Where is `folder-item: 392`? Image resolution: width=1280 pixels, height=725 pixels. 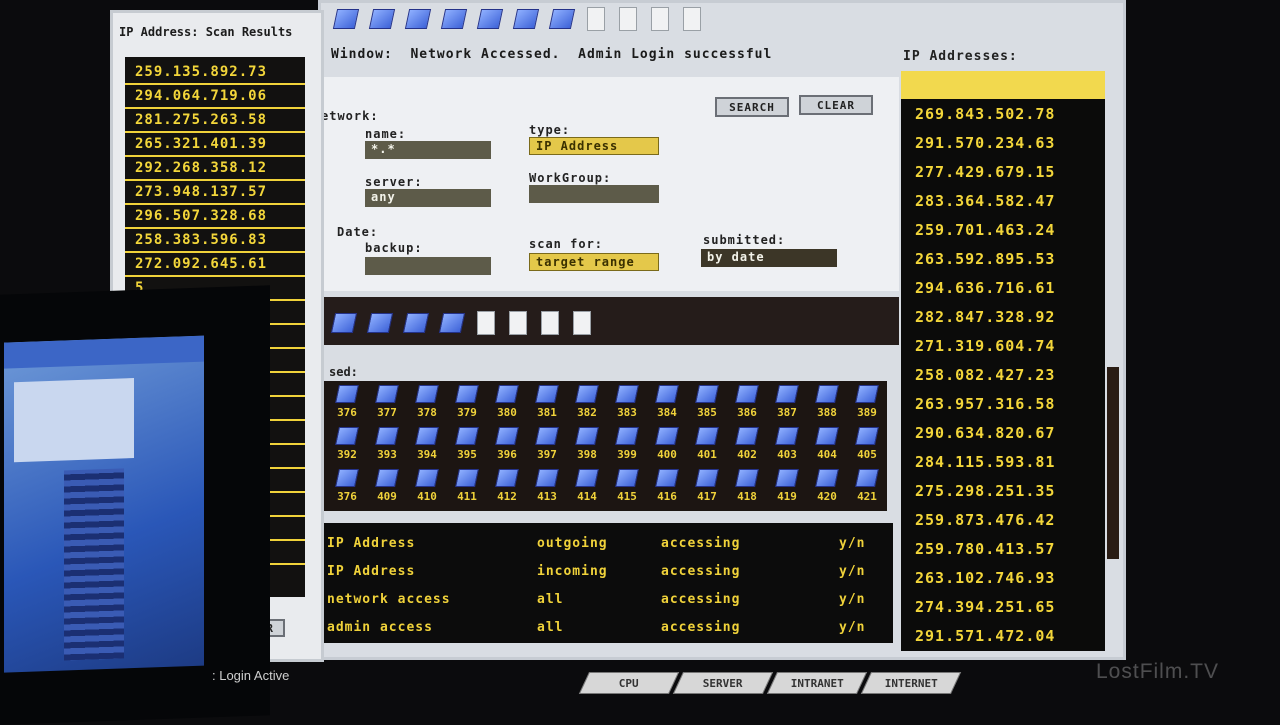 folder-item: 392 is located at coordinates (347, 448).